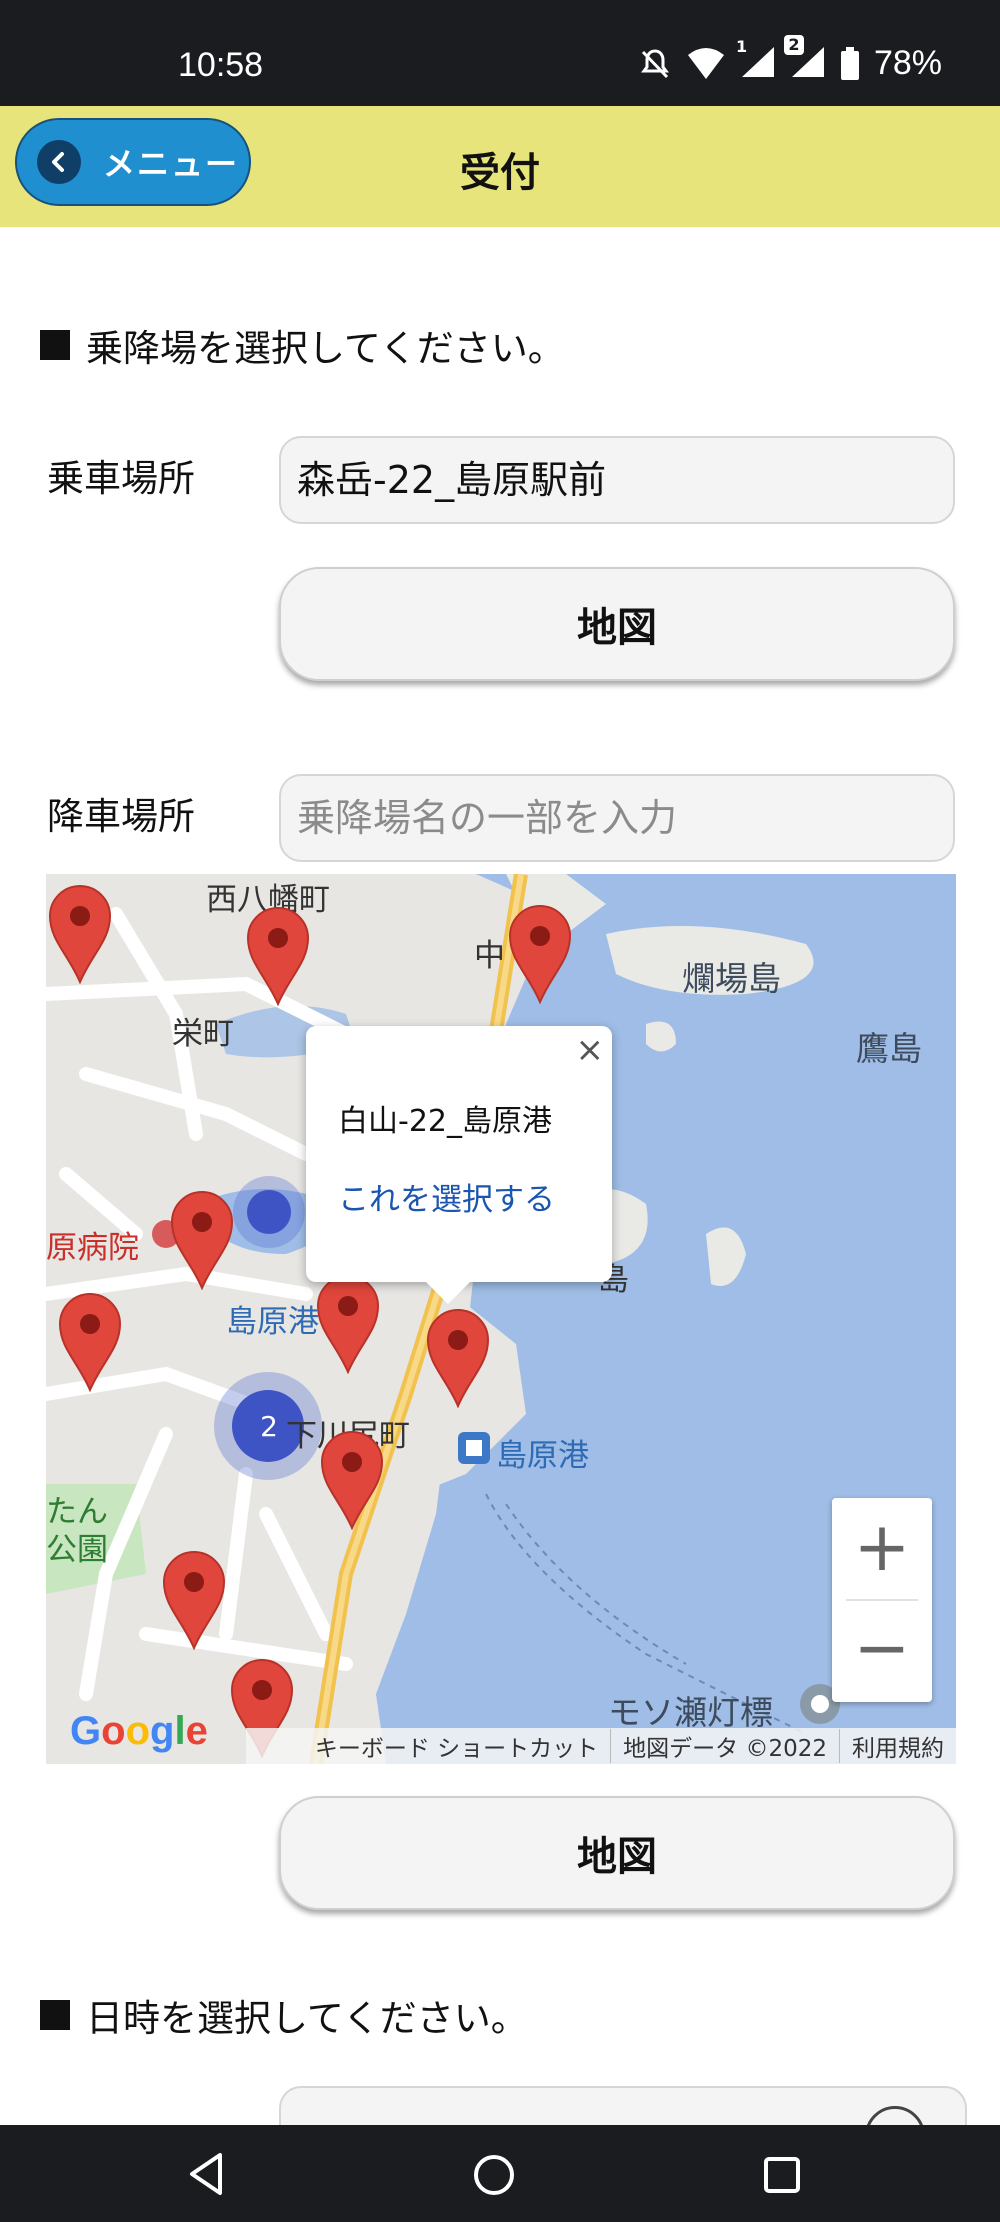 The height and width of the screenshot is (2222, 1000). What do you see at coordinates (617, 1853) in the screenshot?
I see `dropoff-map-button: 地図` at bounding box center [617, 1853].